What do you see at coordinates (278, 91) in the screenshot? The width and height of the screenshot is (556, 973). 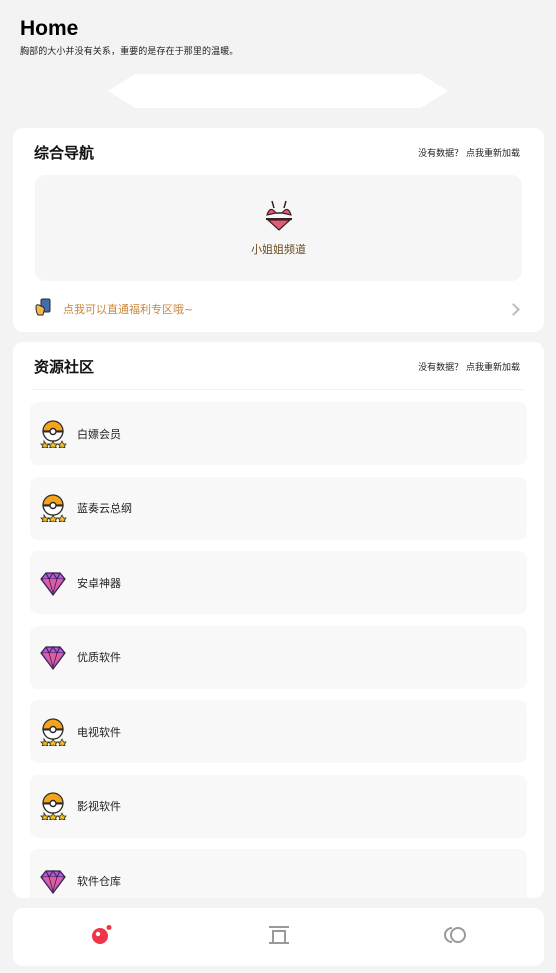 I see `banner-placeholder` at bounding box center [278, 91].